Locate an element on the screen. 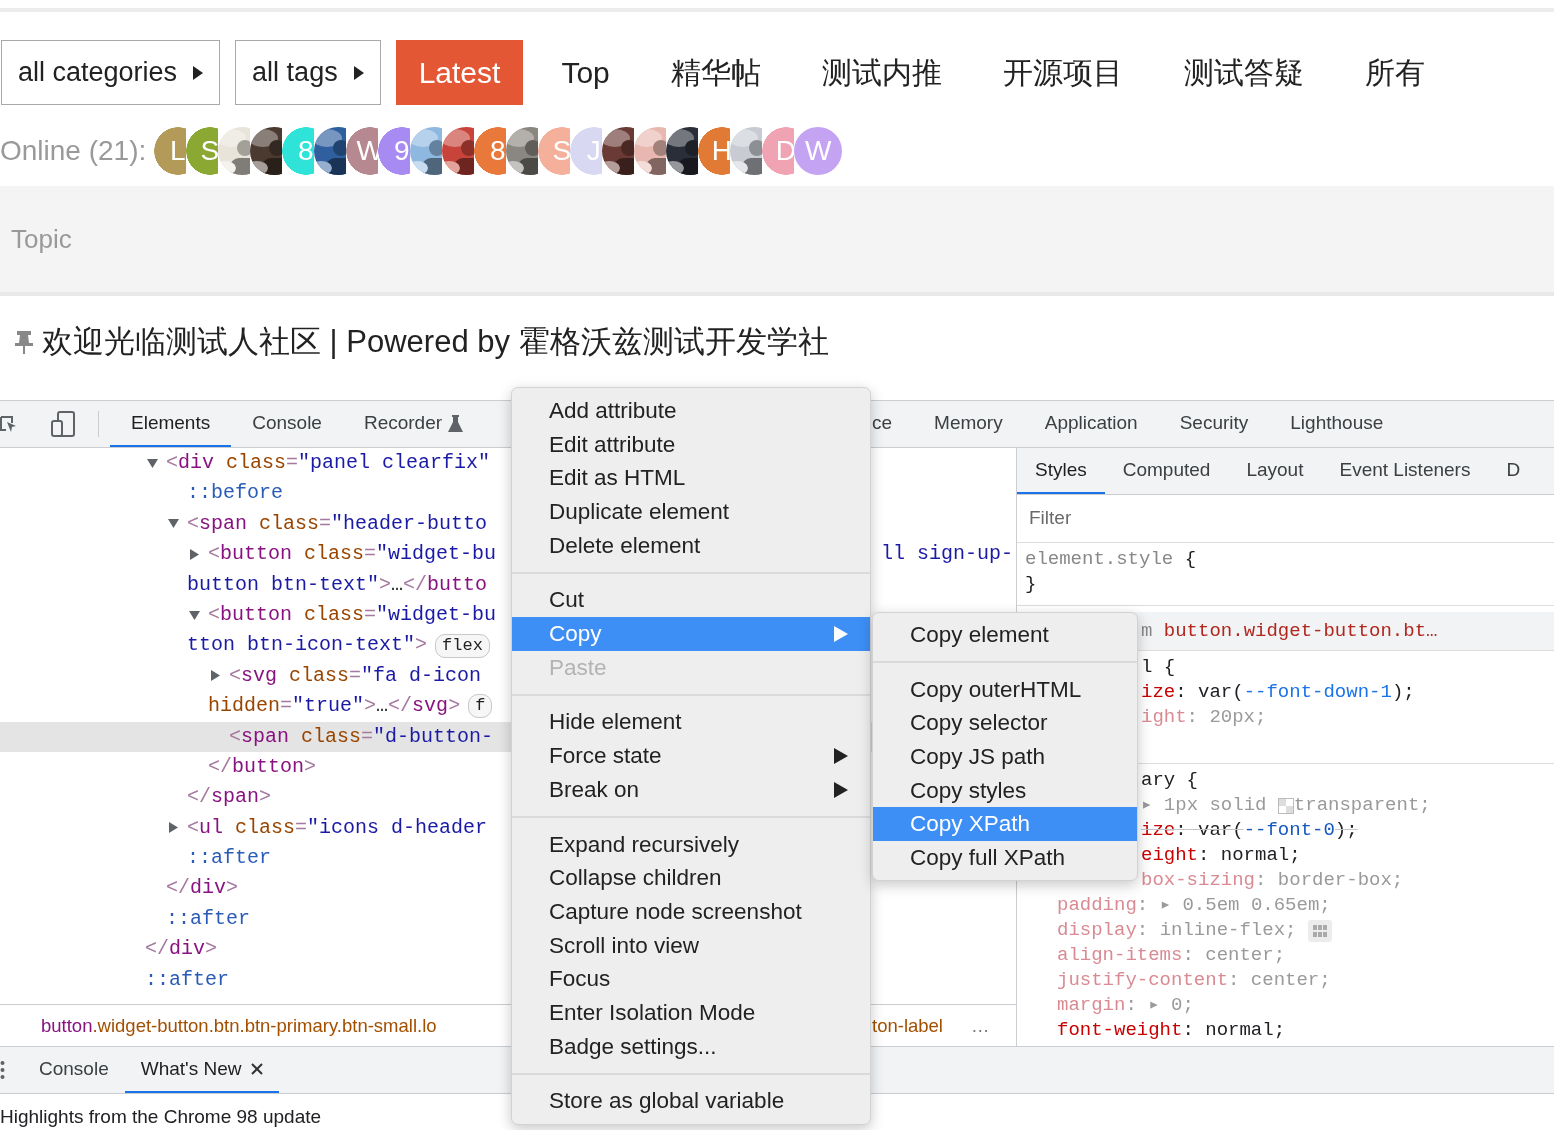 Image resolution: width=1554 pixels, height=1130 pixels. breadcrumb-link: button.widget-button.btn.btn-primary.btn-small.lo is located at coordinates (239, 1025).